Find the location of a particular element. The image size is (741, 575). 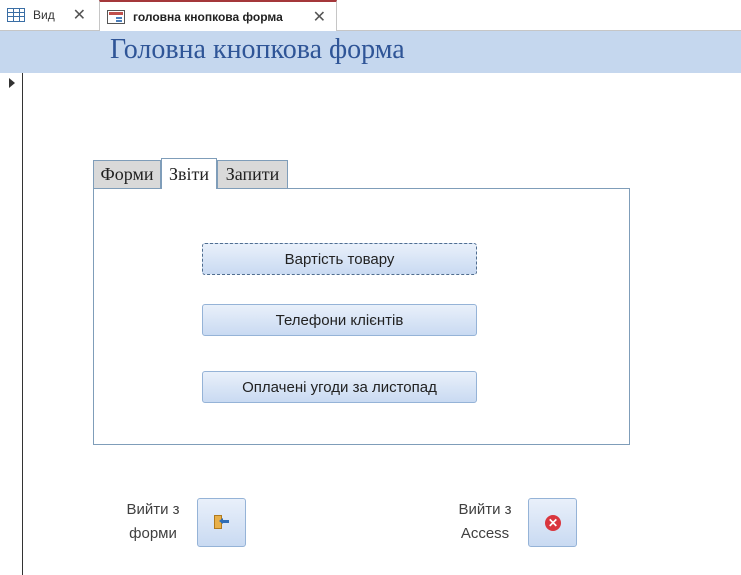

exit-access-label-line2: Access is located at coordinates (485, 533).